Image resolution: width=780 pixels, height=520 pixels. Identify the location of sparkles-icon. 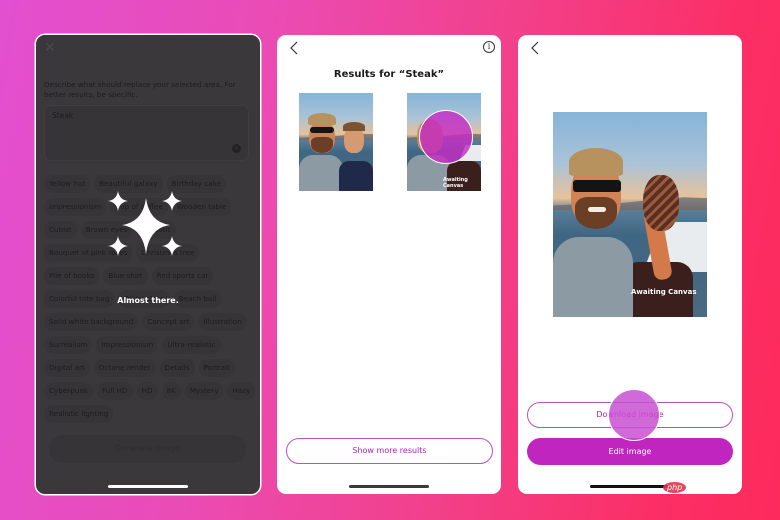
(145, 223).